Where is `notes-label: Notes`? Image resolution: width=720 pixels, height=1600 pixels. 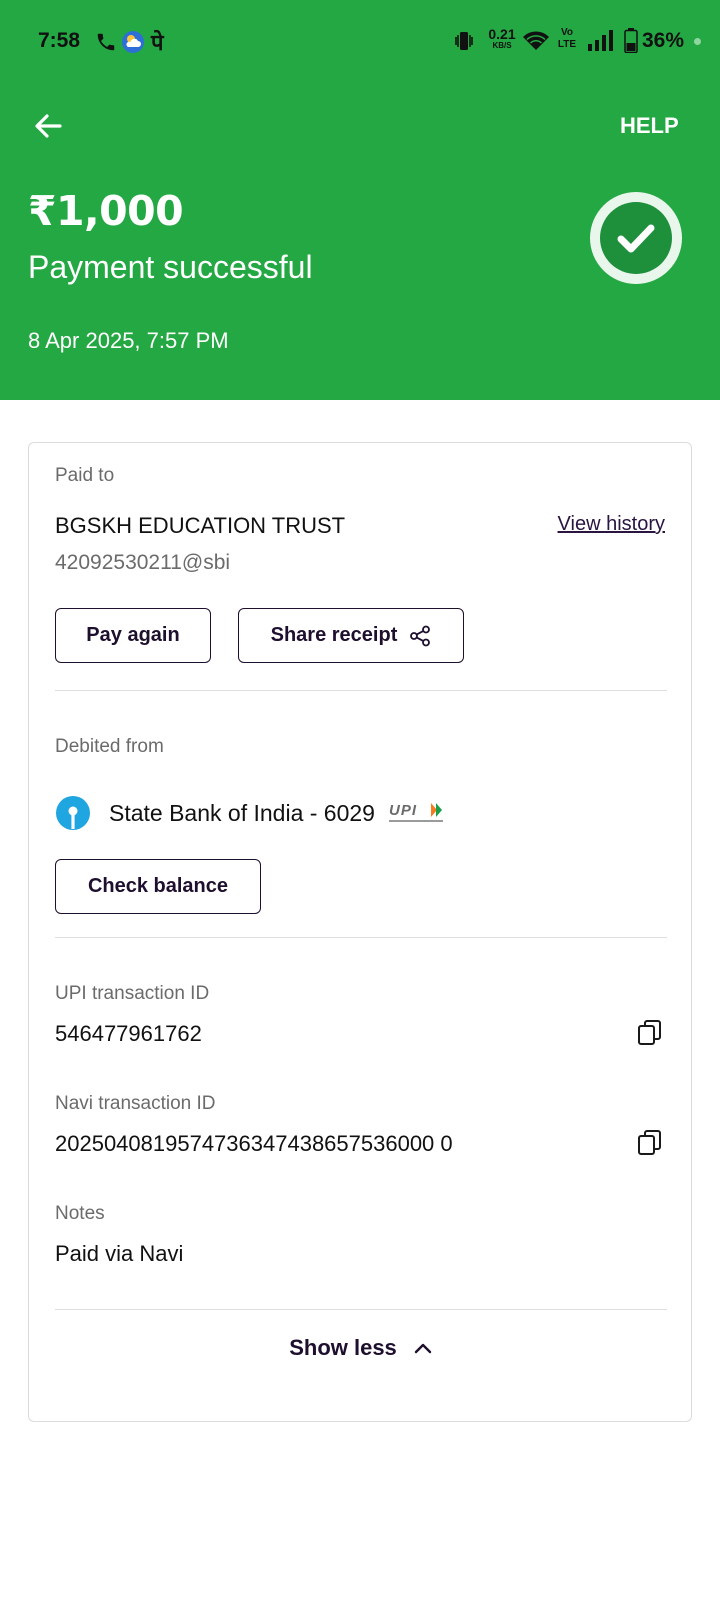 notes-label: Notes is located at coordinates (80, 1213).